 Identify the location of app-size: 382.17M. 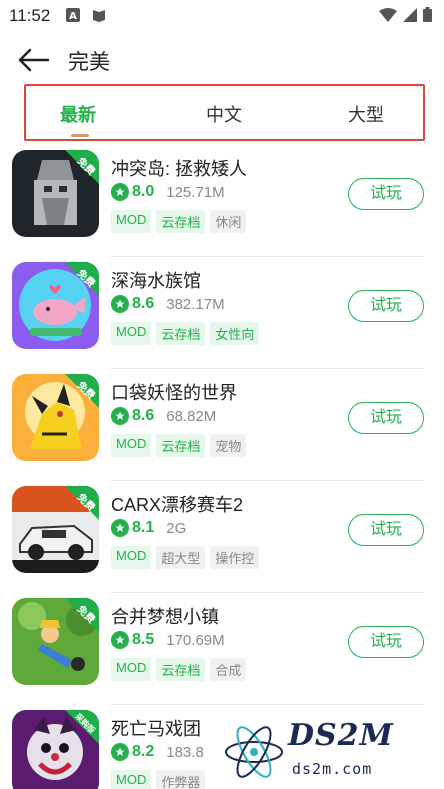
(195, 304).